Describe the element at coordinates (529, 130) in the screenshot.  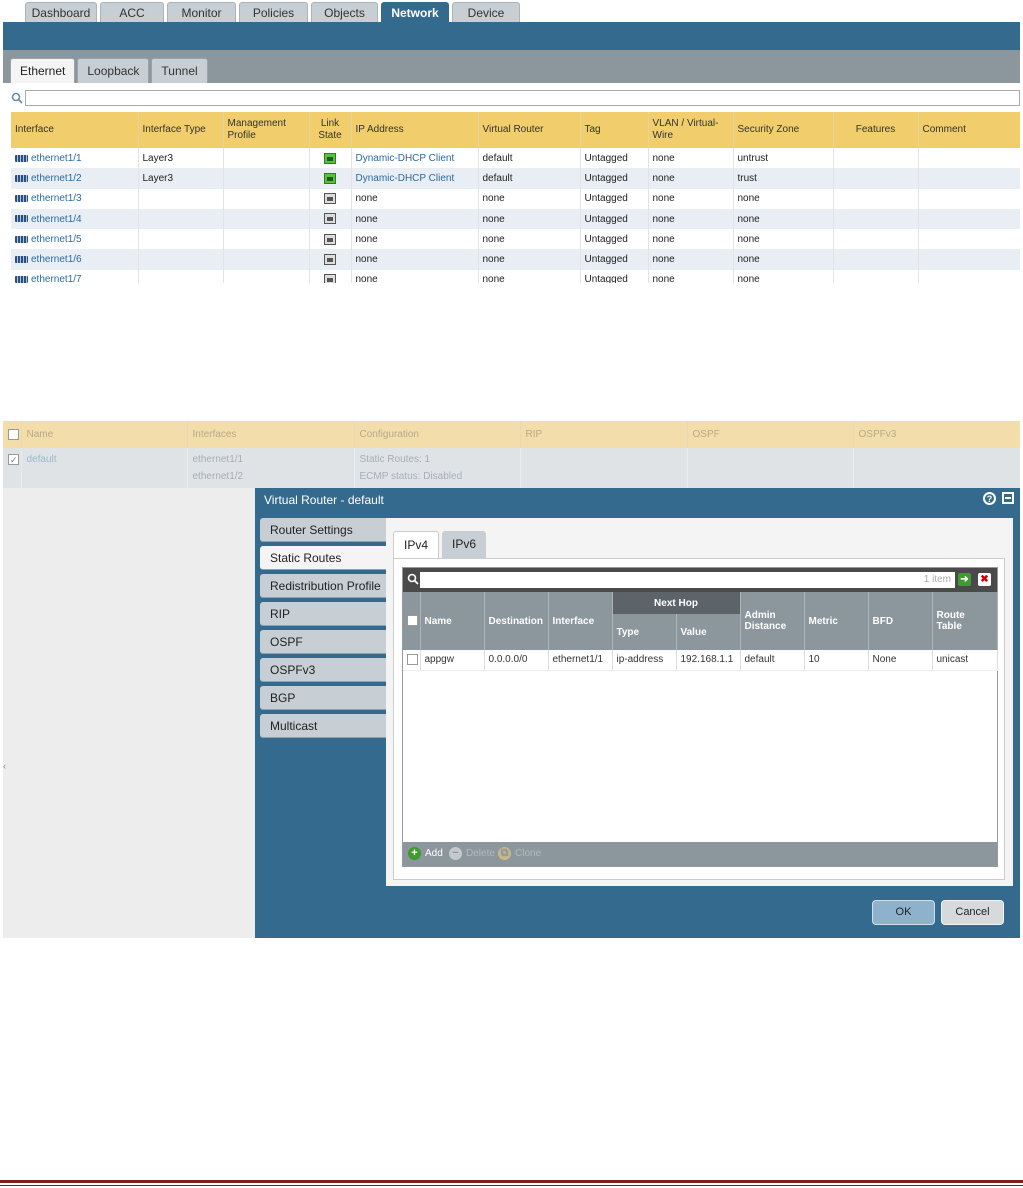
I see `col-virtual-router: Virtual Router` at that location.